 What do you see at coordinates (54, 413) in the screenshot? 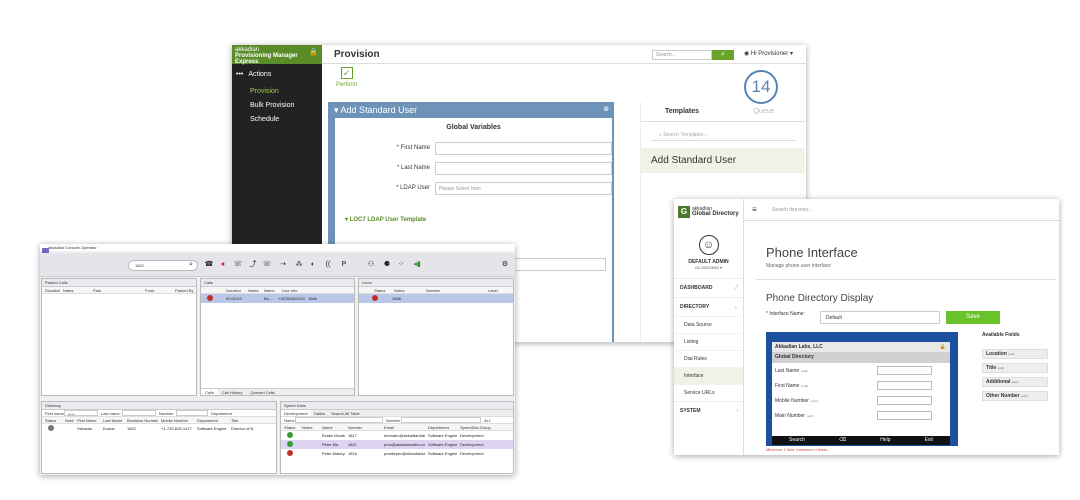
I see `filter-first-label: First name:` at bounding box center [54, 413].